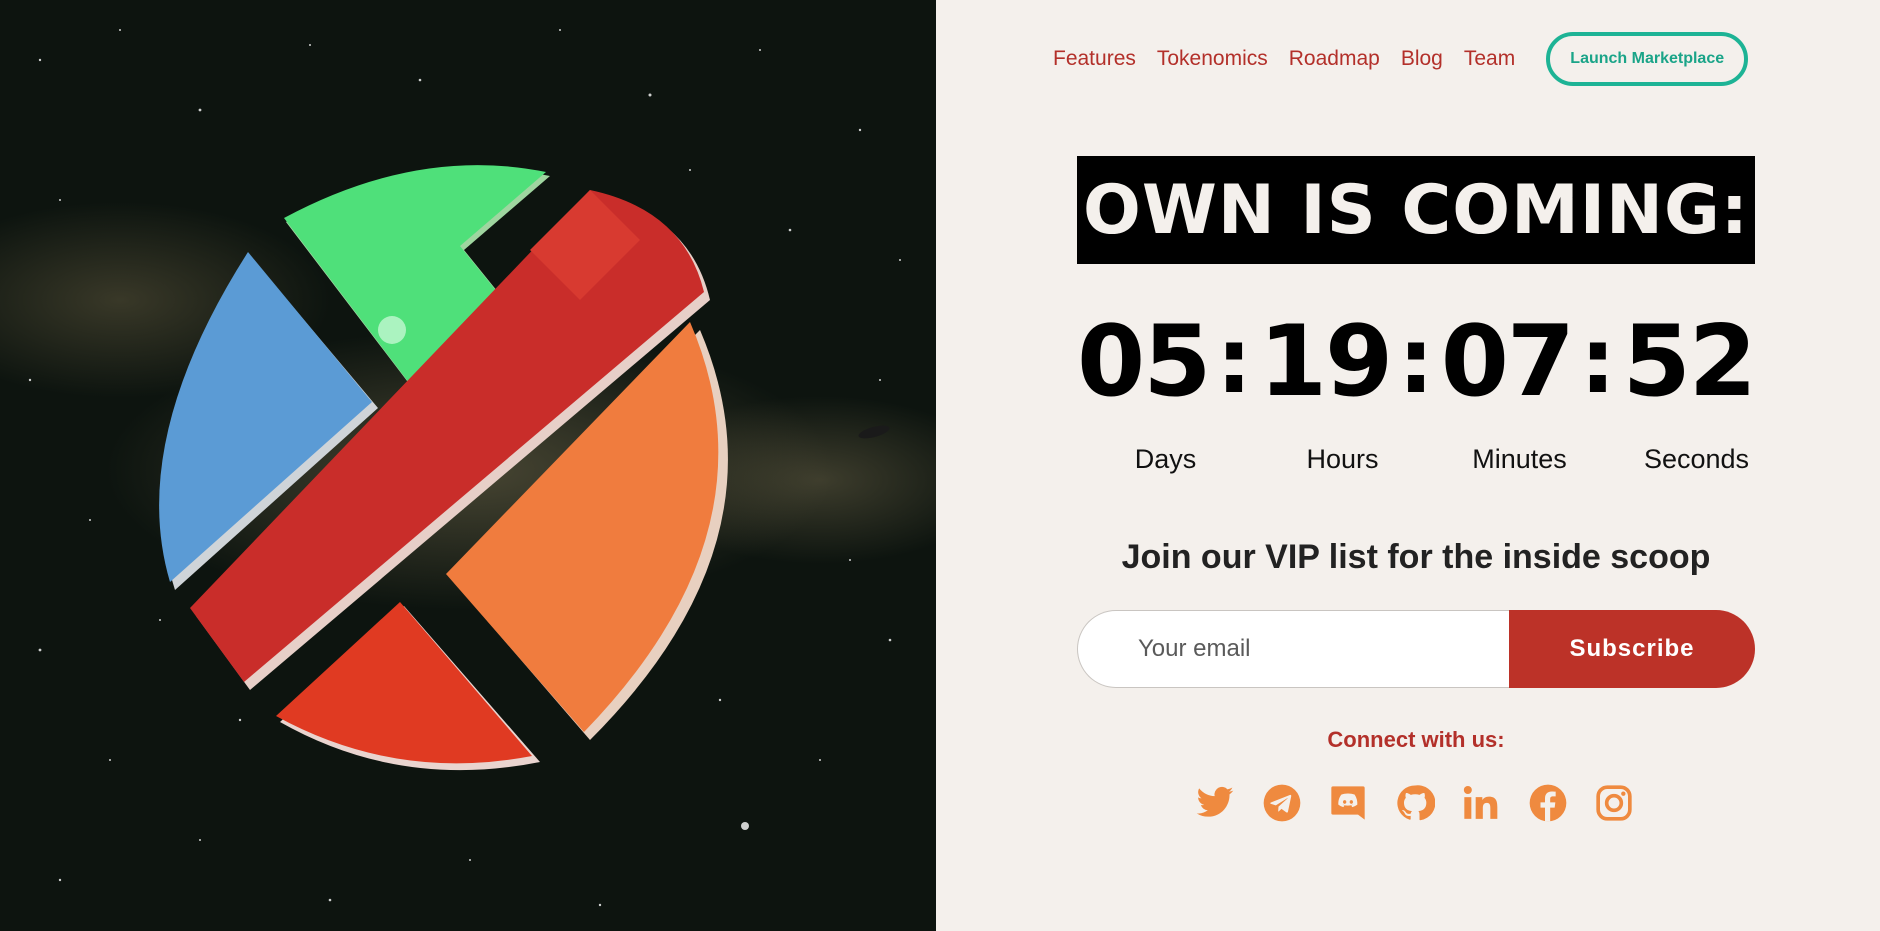 This screenshot has height=931, width=1880. What do you see at coordinates (1348, 803) in the screenshot?
I see `discord-icon` at bounding box center [1348, 803].